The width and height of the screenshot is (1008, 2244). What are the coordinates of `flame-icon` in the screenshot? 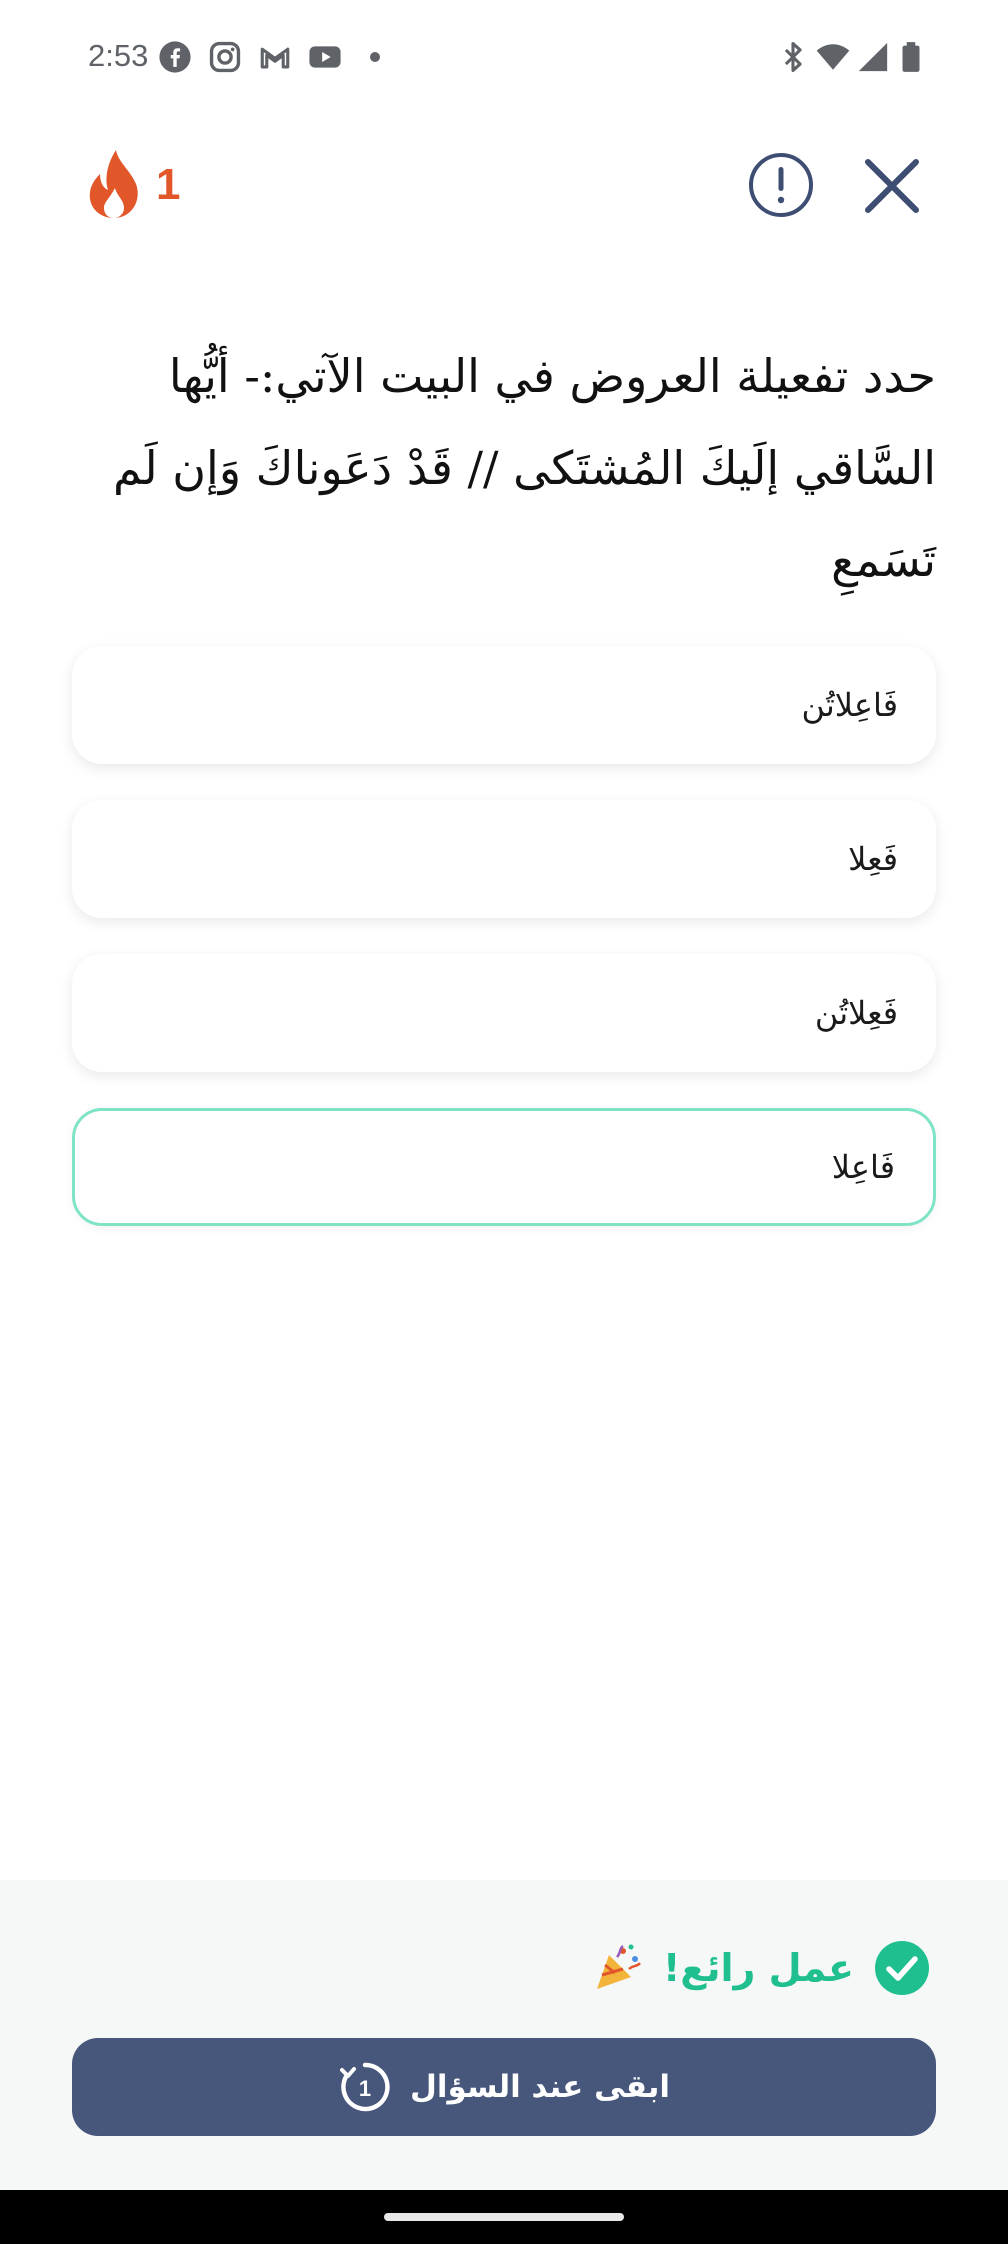 It's located at (113, 184).